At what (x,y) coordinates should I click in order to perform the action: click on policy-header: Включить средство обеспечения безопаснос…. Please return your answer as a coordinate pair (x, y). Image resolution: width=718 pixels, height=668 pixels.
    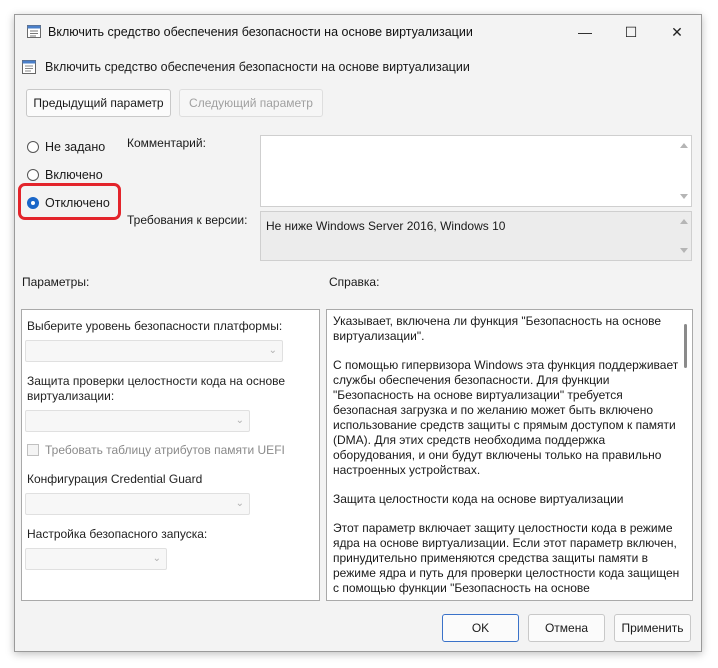
    Looking at the image, I should click on (245, 67).